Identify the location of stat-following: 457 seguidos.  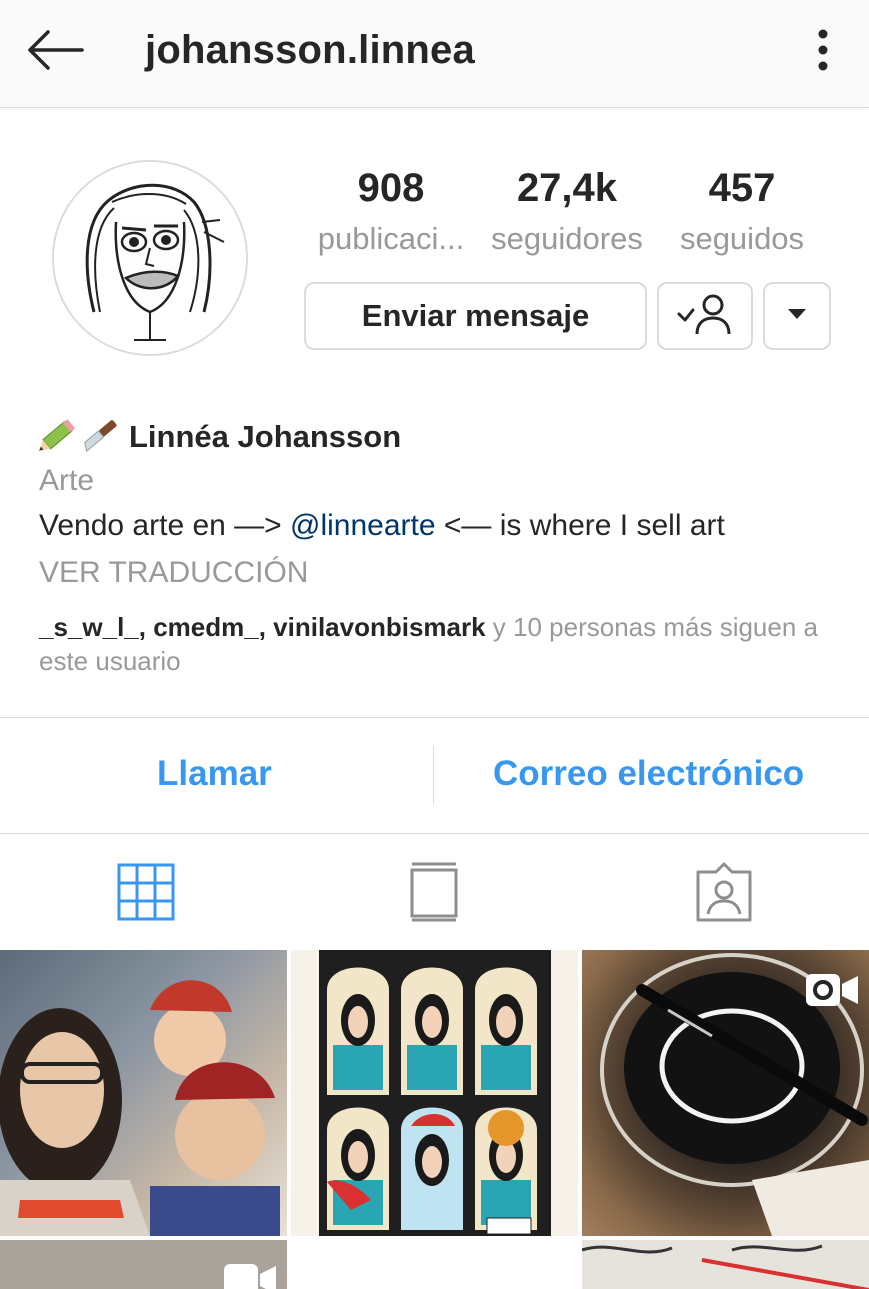
(742, 213).